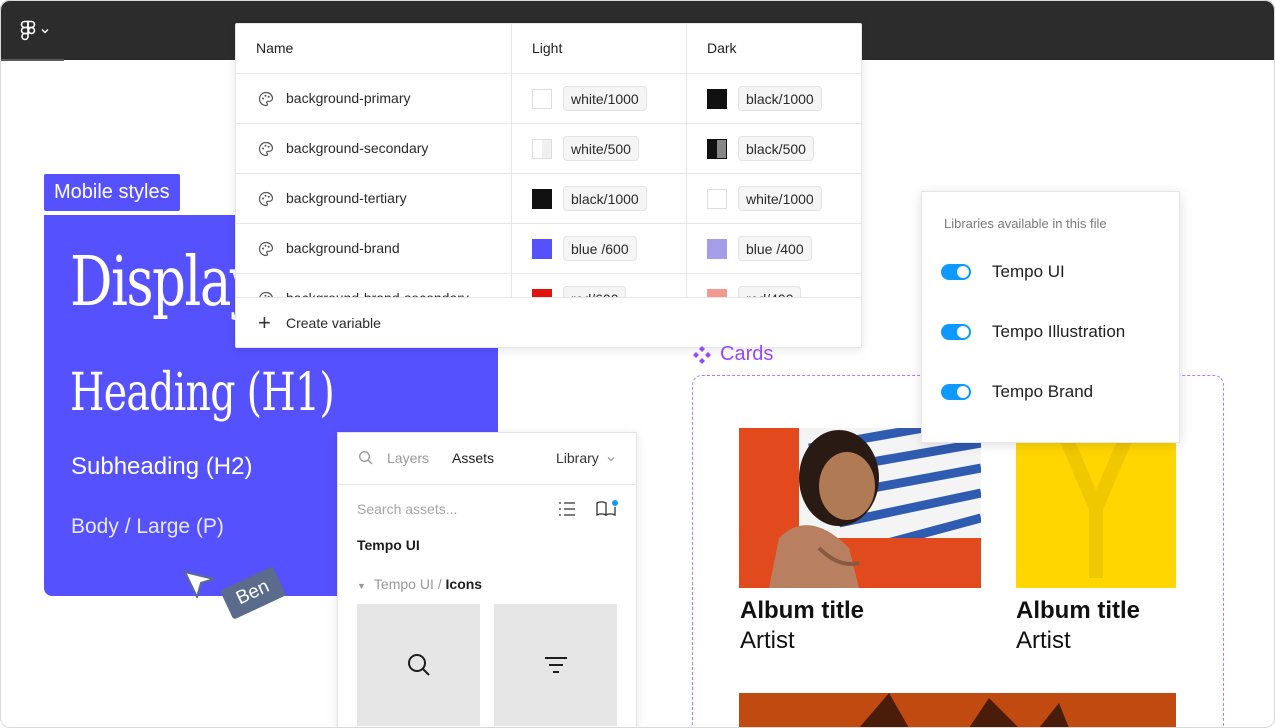 Image resolution: width=1275 pixels, height=728 pixels. Describe the element at coordinates (747, 354) in the screenshot. I see `cards-label-text: Cards` at that location.